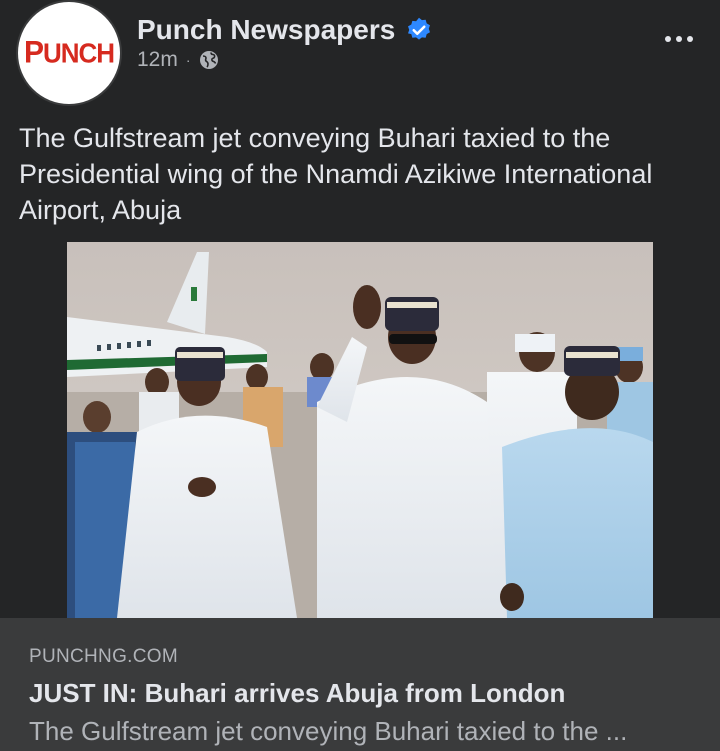  Describe the element at coordinates (419, 28) in the screenshot. I see `verified-badge-icon` at that location.